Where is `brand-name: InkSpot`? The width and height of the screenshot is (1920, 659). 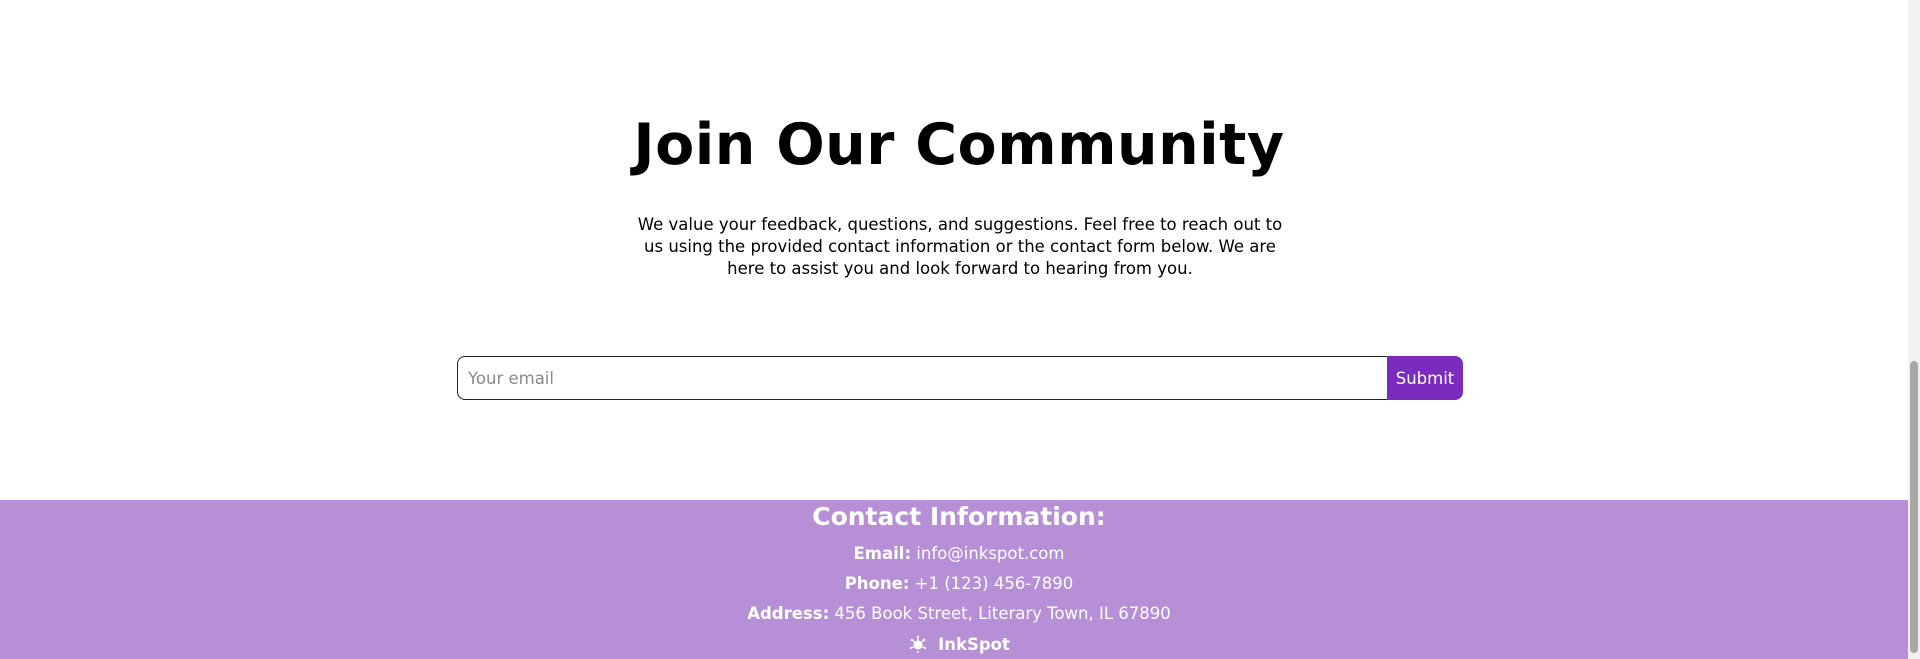 brand-name: InkSpot is located at coordinates (974, 644).